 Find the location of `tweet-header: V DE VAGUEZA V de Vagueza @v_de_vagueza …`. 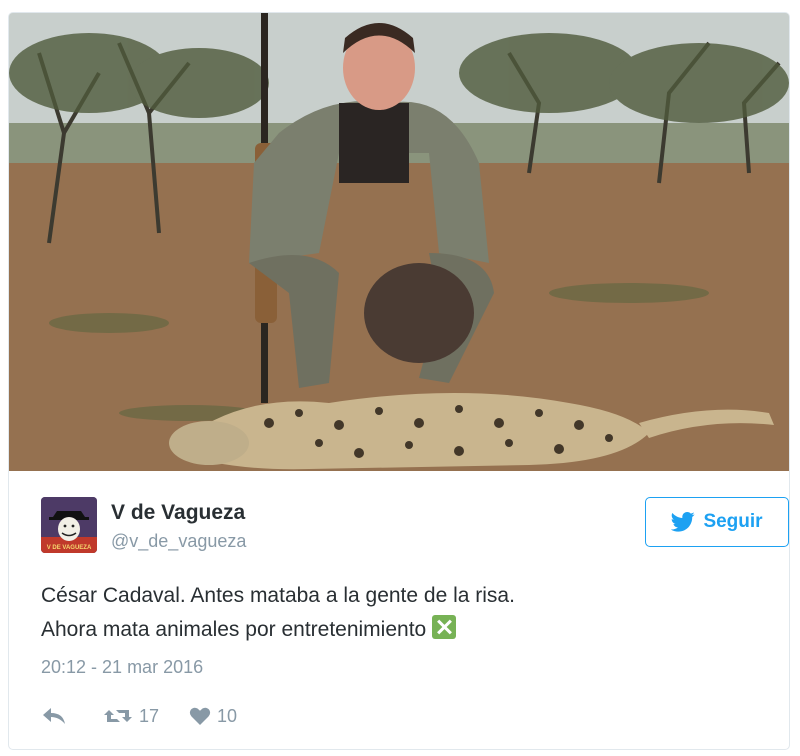

tweet-header: V DE VAGUEZA V de Vagueza @v_de_vagueza … is located at coordinates (415, 527).